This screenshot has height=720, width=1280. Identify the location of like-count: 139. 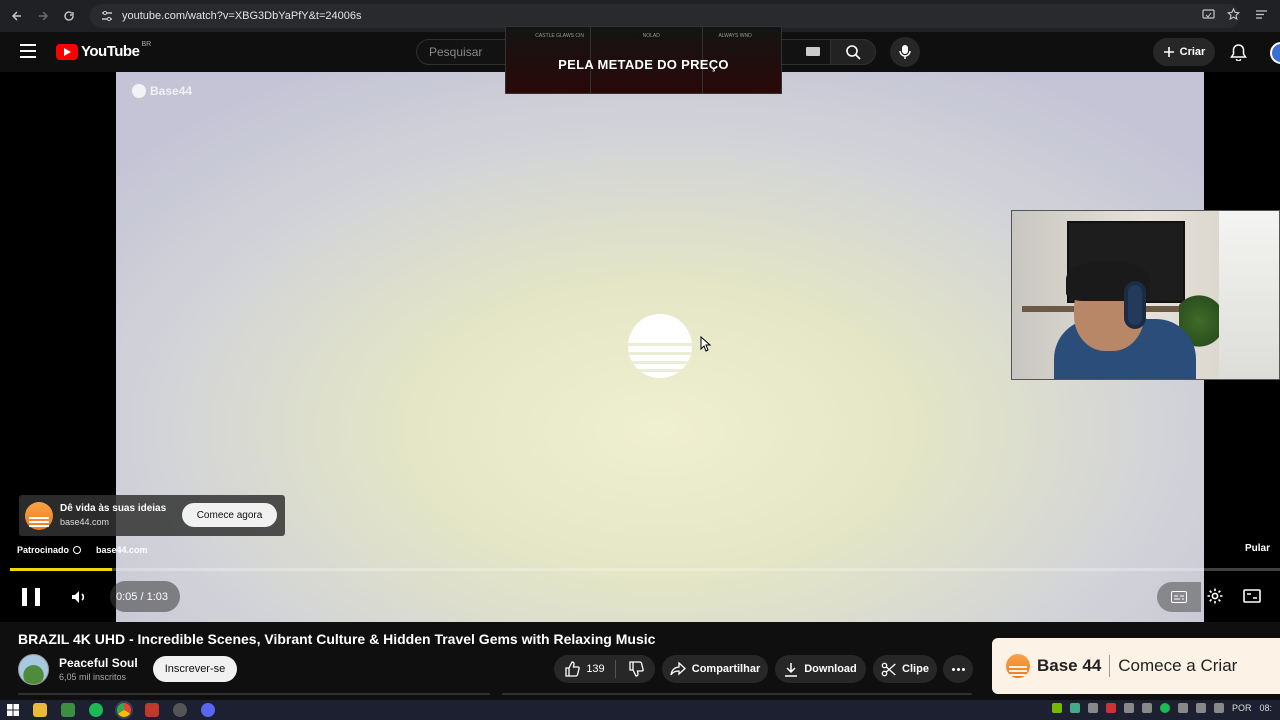
(595, 669).